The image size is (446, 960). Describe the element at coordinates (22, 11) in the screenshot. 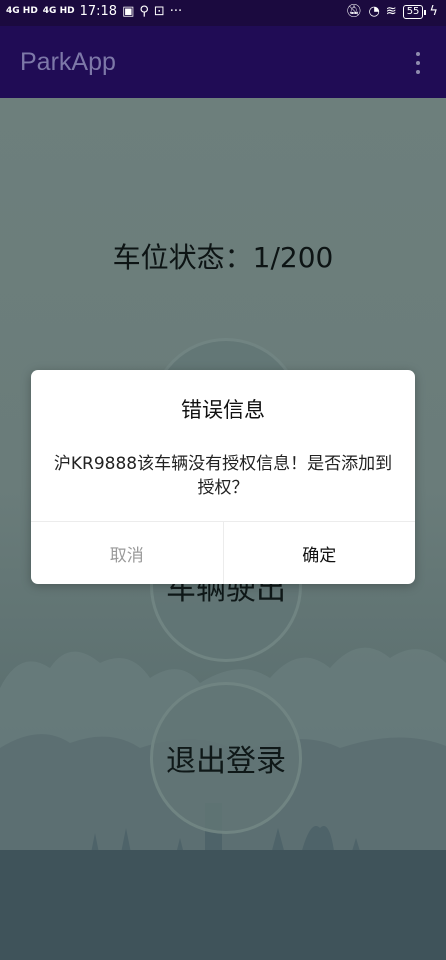

I see `signal-icon: 4G HD` at that location.